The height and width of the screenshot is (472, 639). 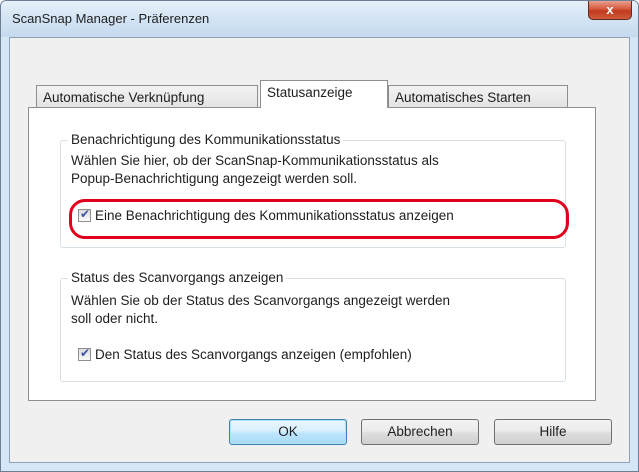 I want to click on close-icon: x, so click(x=610, y=9).